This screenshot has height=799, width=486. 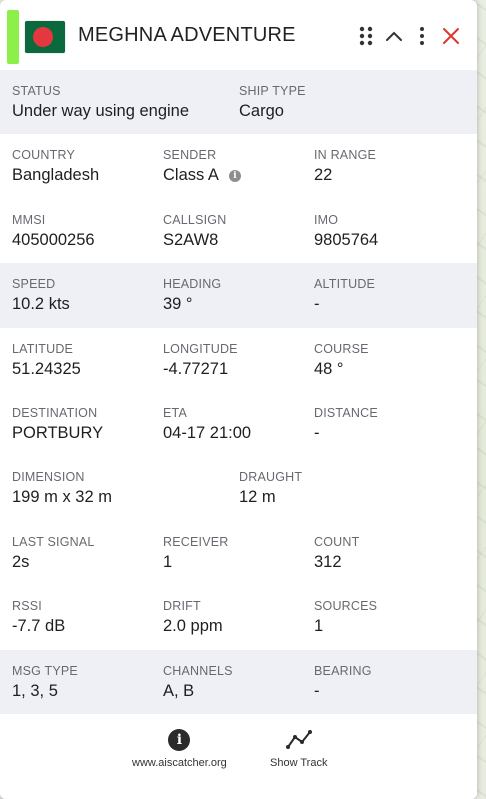 I want to click on field-label: DRAUGHT, so click(x=271, y=477).